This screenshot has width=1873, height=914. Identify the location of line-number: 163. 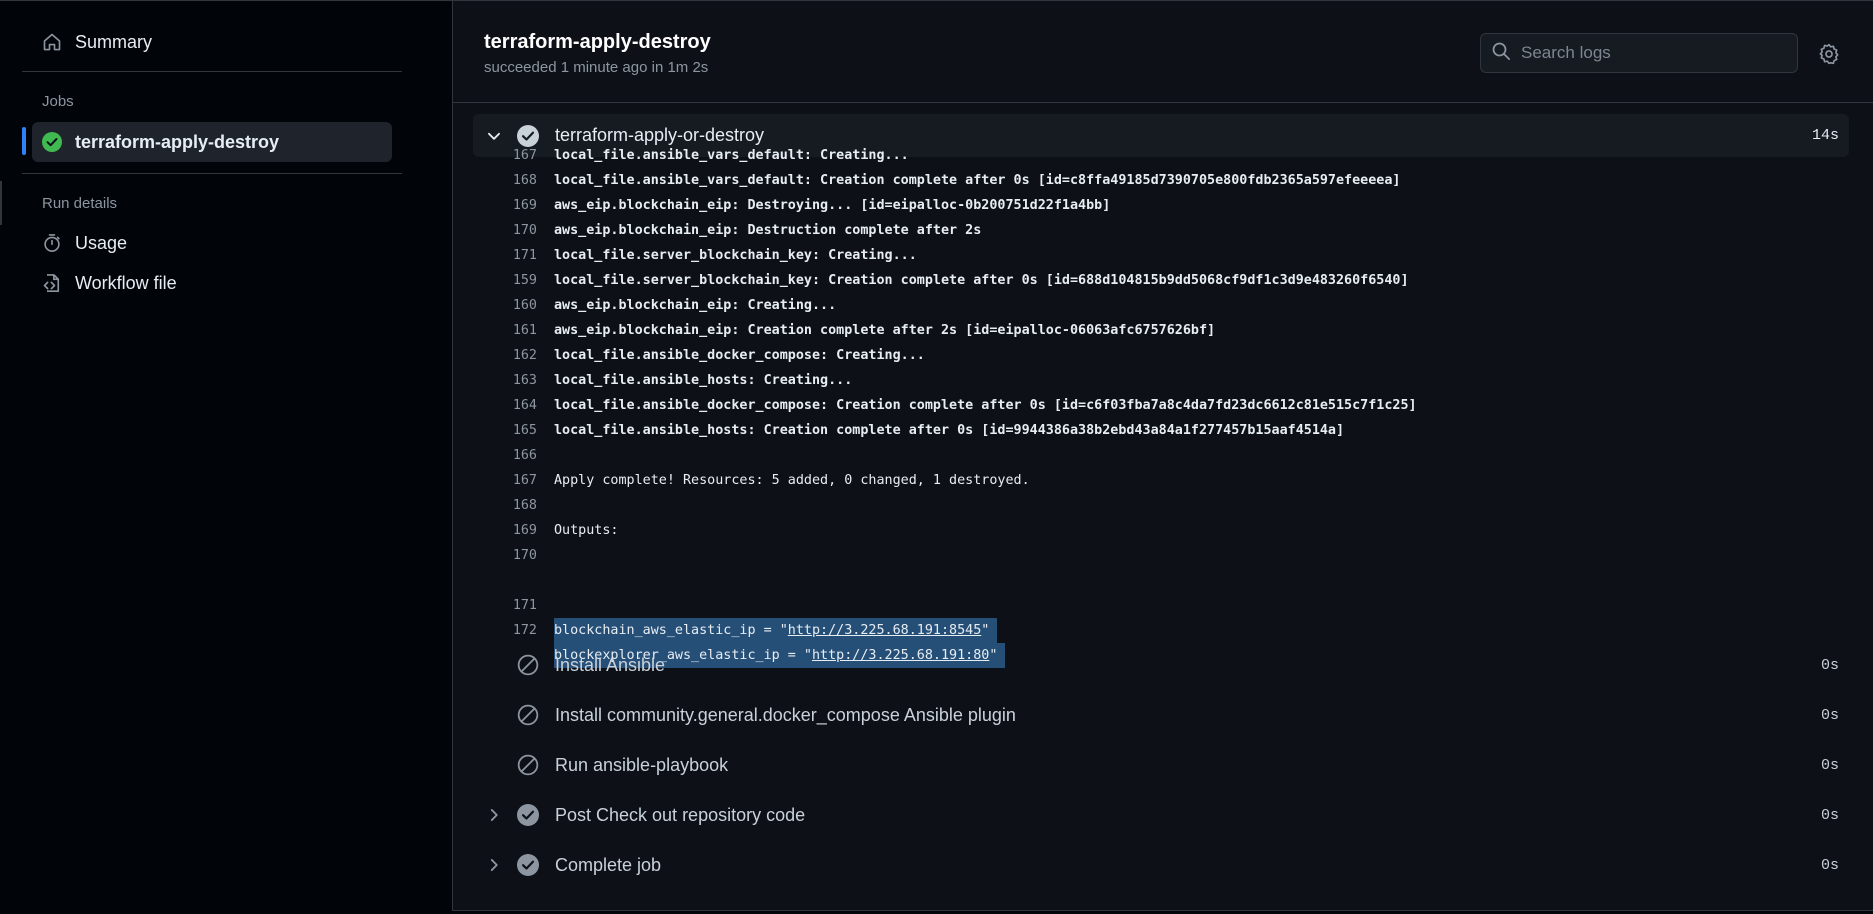
(507, 380).